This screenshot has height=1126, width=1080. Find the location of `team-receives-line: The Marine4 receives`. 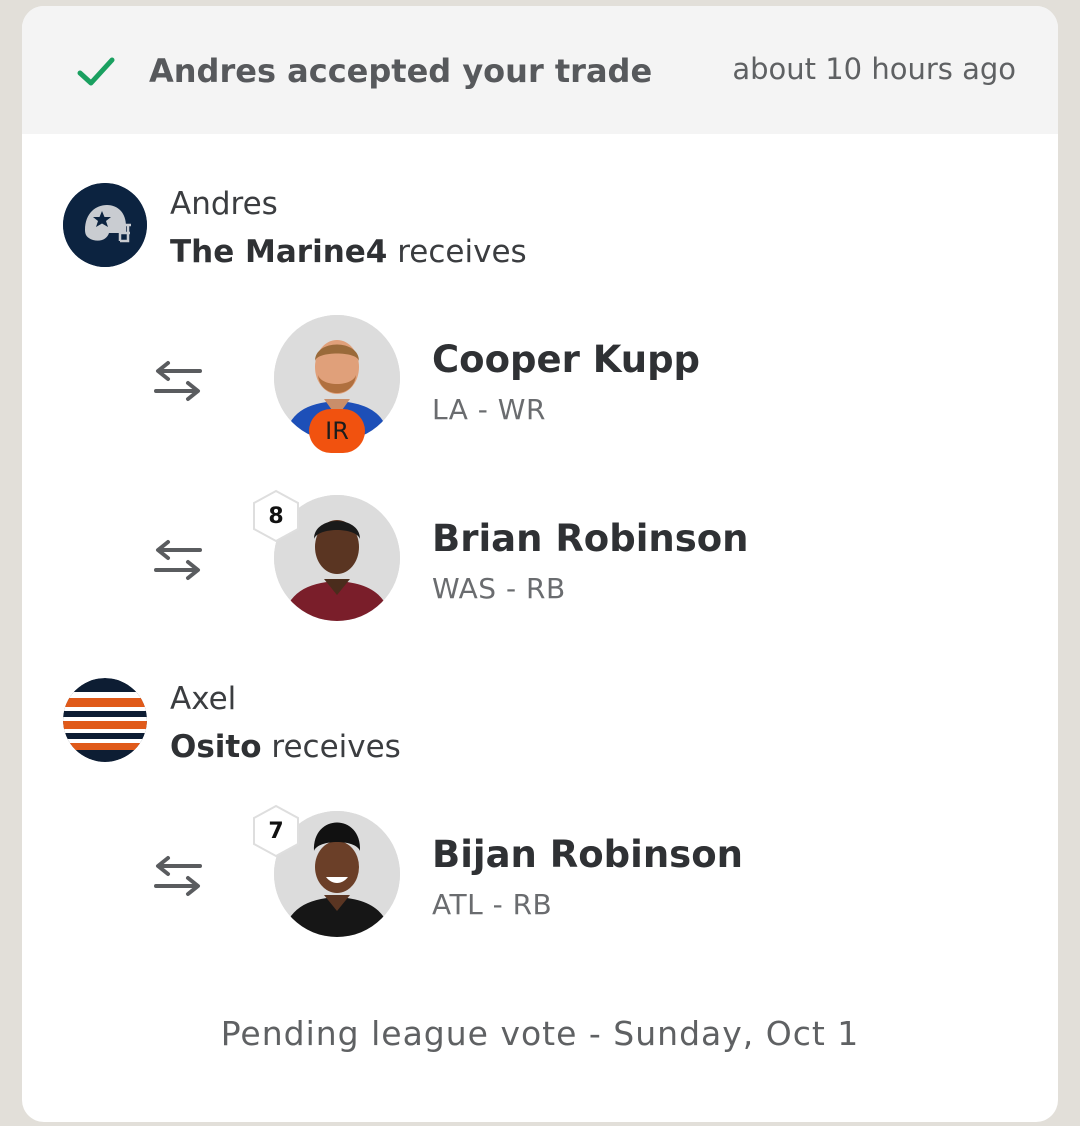

team-receives-line: The Marine4 receives is located at coordinates (348, 252).